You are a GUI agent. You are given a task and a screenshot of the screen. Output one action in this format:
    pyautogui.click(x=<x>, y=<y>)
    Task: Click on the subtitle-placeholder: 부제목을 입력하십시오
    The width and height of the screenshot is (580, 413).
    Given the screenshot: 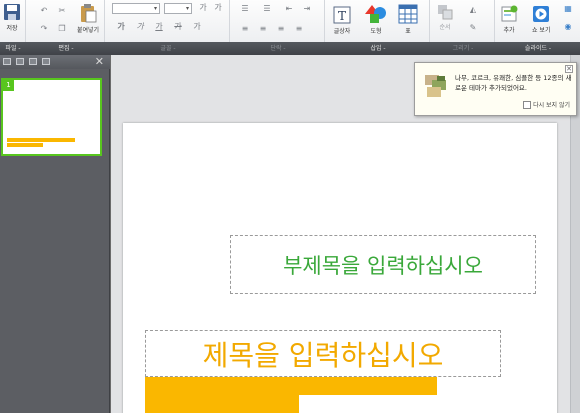 What is the action you would take?
    pyautogui.click(x=383, y=264)
    